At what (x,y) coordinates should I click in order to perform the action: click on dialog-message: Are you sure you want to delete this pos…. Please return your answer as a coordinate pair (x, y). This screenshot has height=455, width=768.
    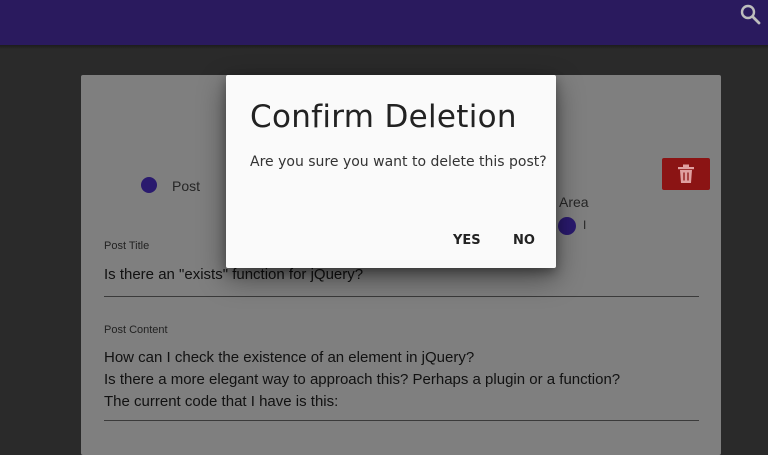
    Looking at the image, I should click on (398, 162).